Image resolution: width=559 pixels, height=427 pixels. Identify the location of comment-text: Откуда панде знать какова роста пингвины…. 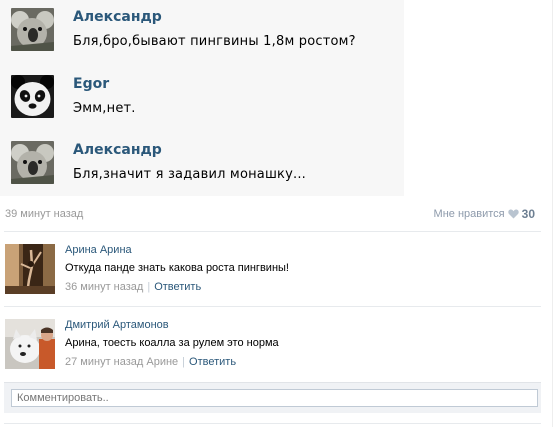
(177, 268).